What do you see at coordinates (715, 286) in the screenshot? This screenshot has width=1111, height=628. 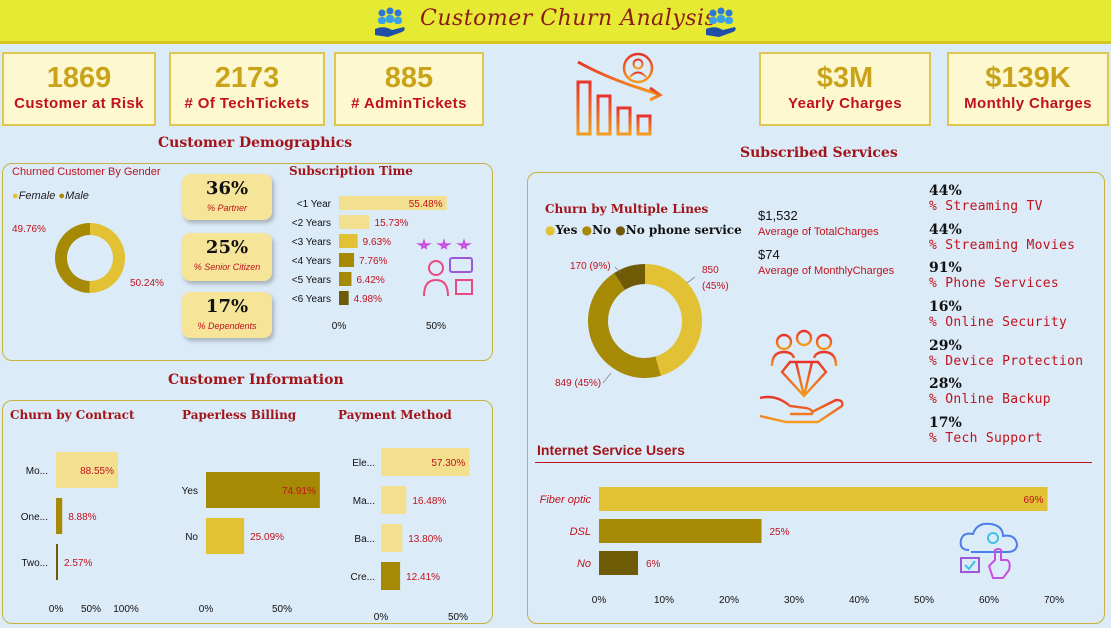 I see `data-label: (45%)` at bounding box center [715, 286].